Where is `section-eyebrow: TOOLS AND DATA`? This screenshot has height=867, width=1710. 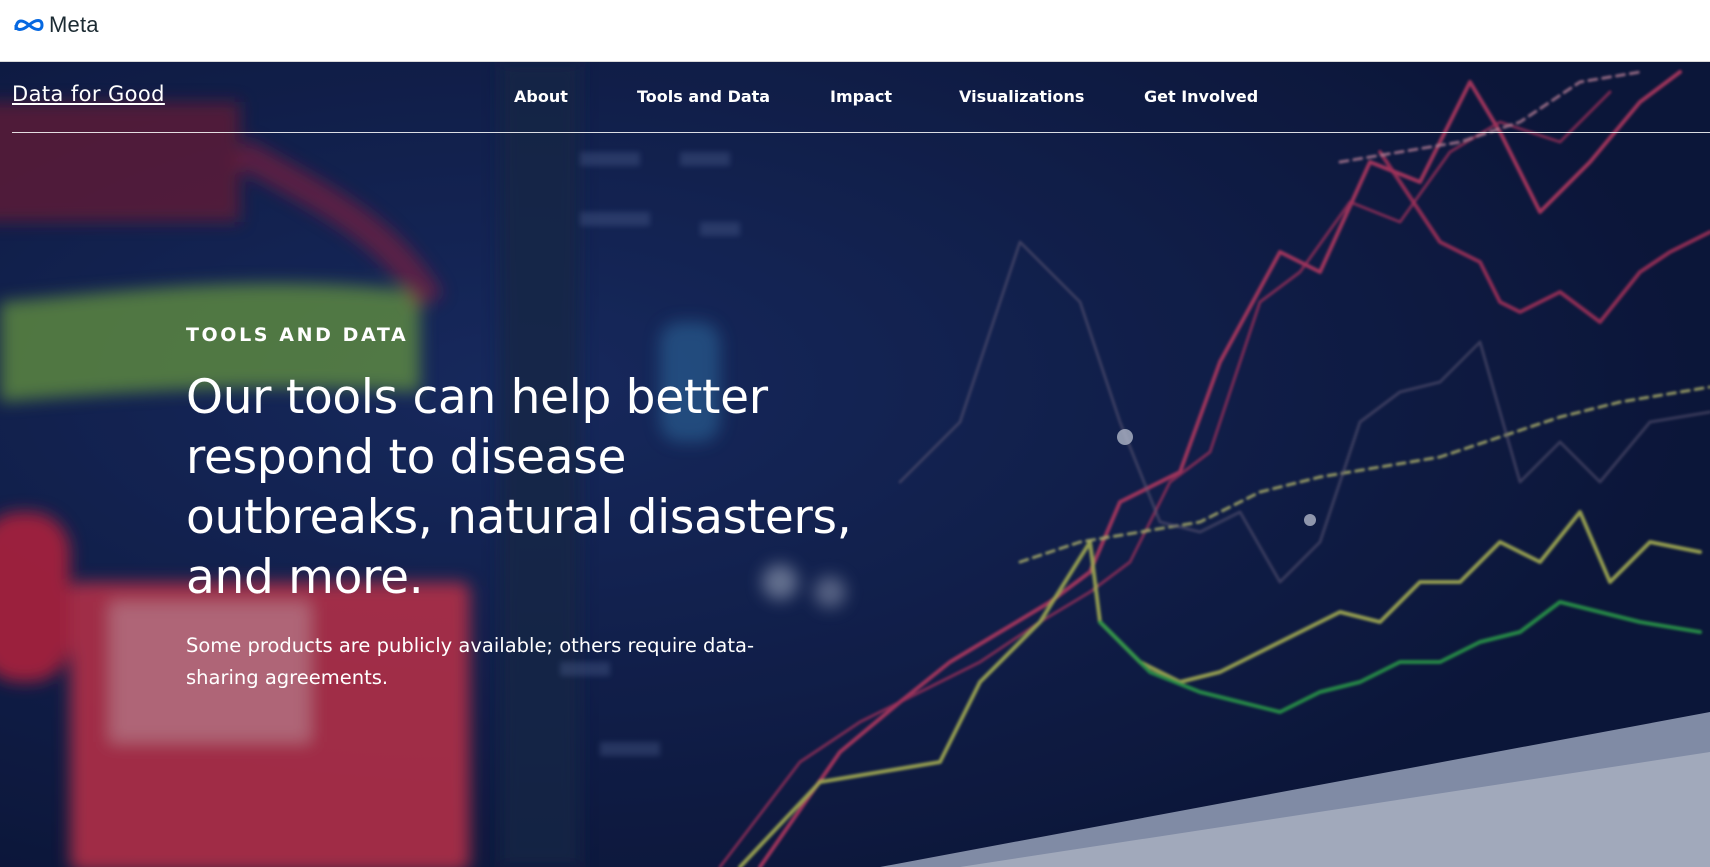 section-eyebrow: TOOLS AND DATA is located at coordinates (297, 335).